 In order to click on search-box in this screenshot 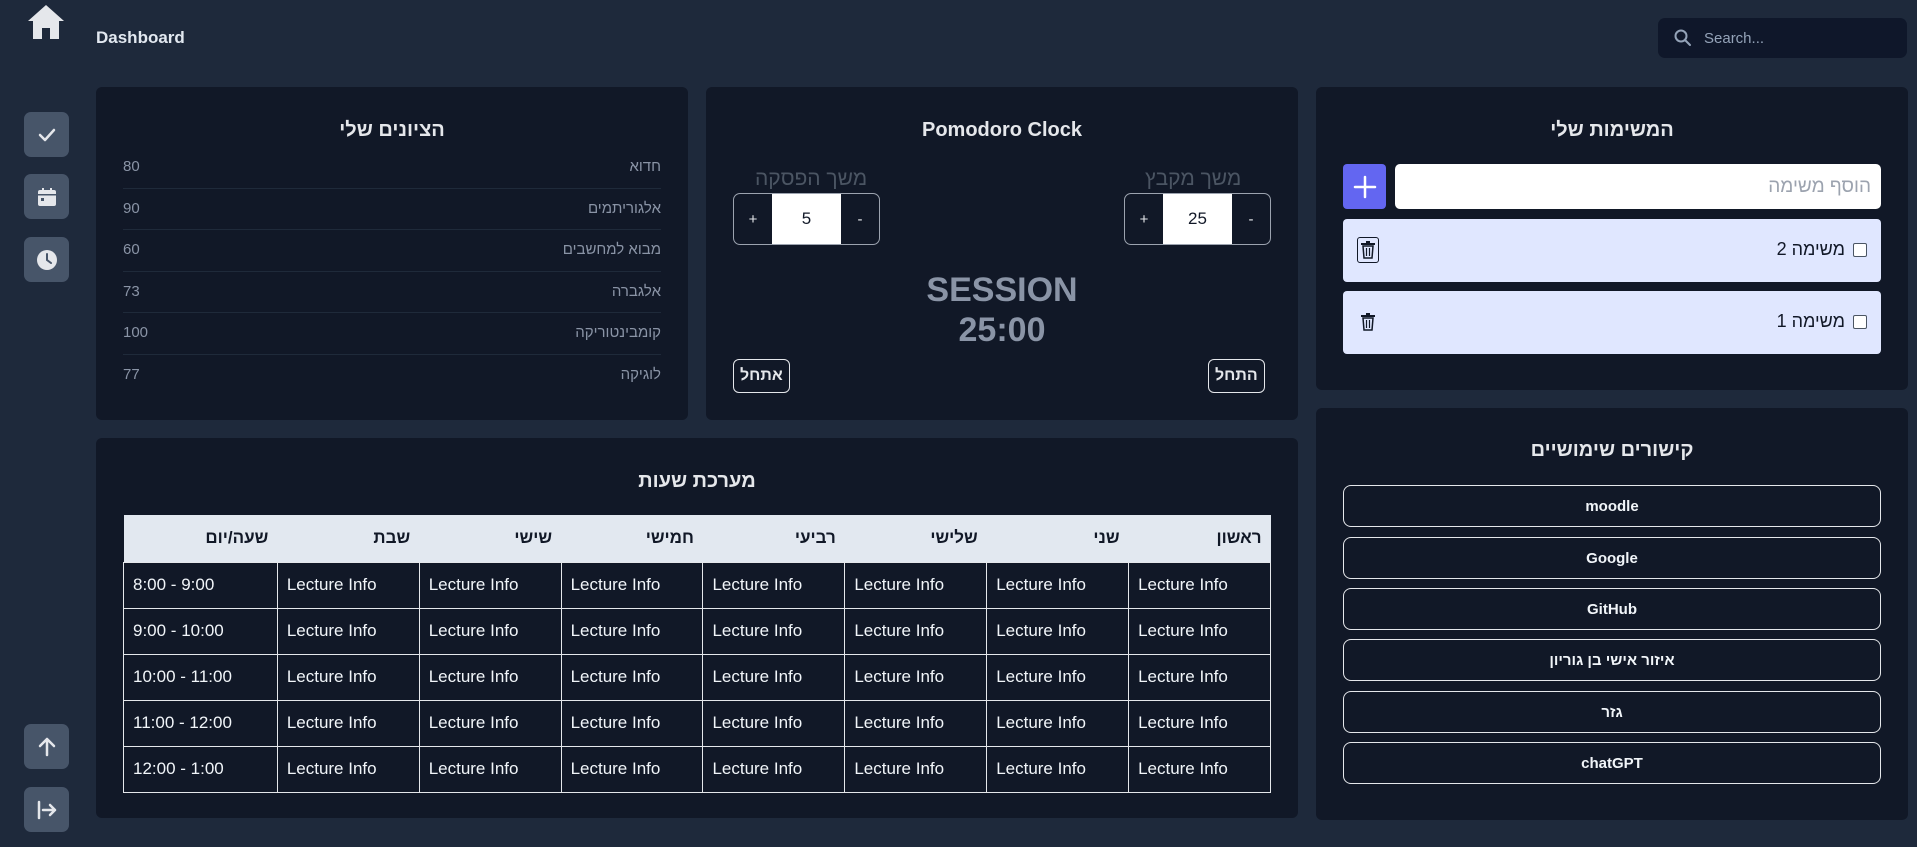, I will do `click(1782, 38)`.